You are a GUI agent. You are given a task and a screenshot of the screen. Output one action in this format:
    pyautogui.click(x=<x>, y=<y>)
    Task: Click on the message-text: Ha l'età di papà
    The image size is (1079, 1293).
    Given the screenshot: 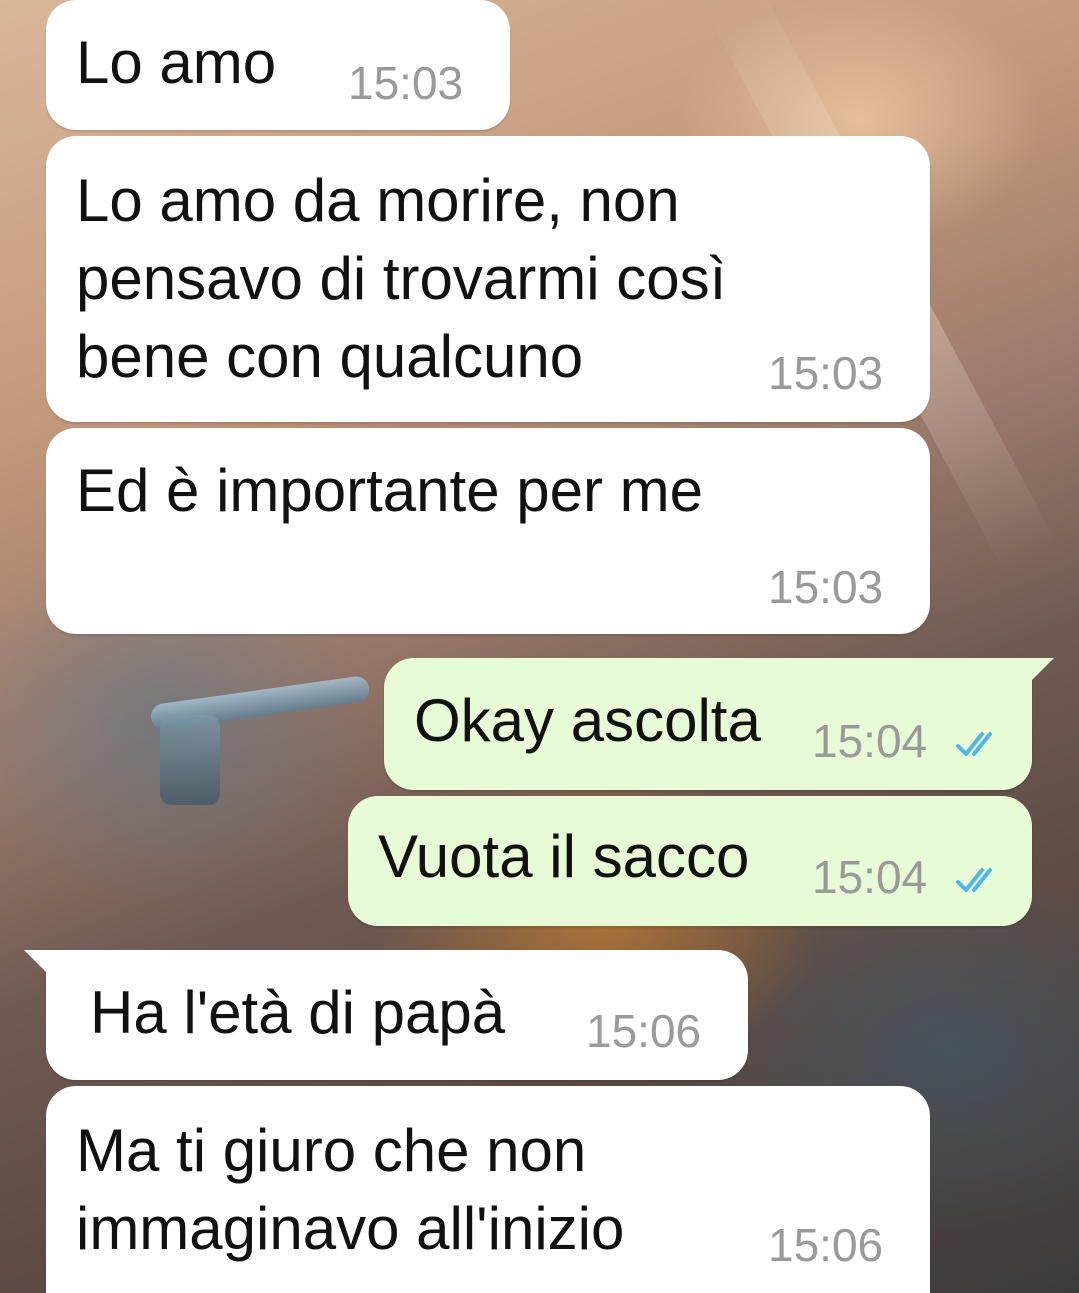 What is the action you would take?
    pyautogui.click(x=298, y=1012)
    